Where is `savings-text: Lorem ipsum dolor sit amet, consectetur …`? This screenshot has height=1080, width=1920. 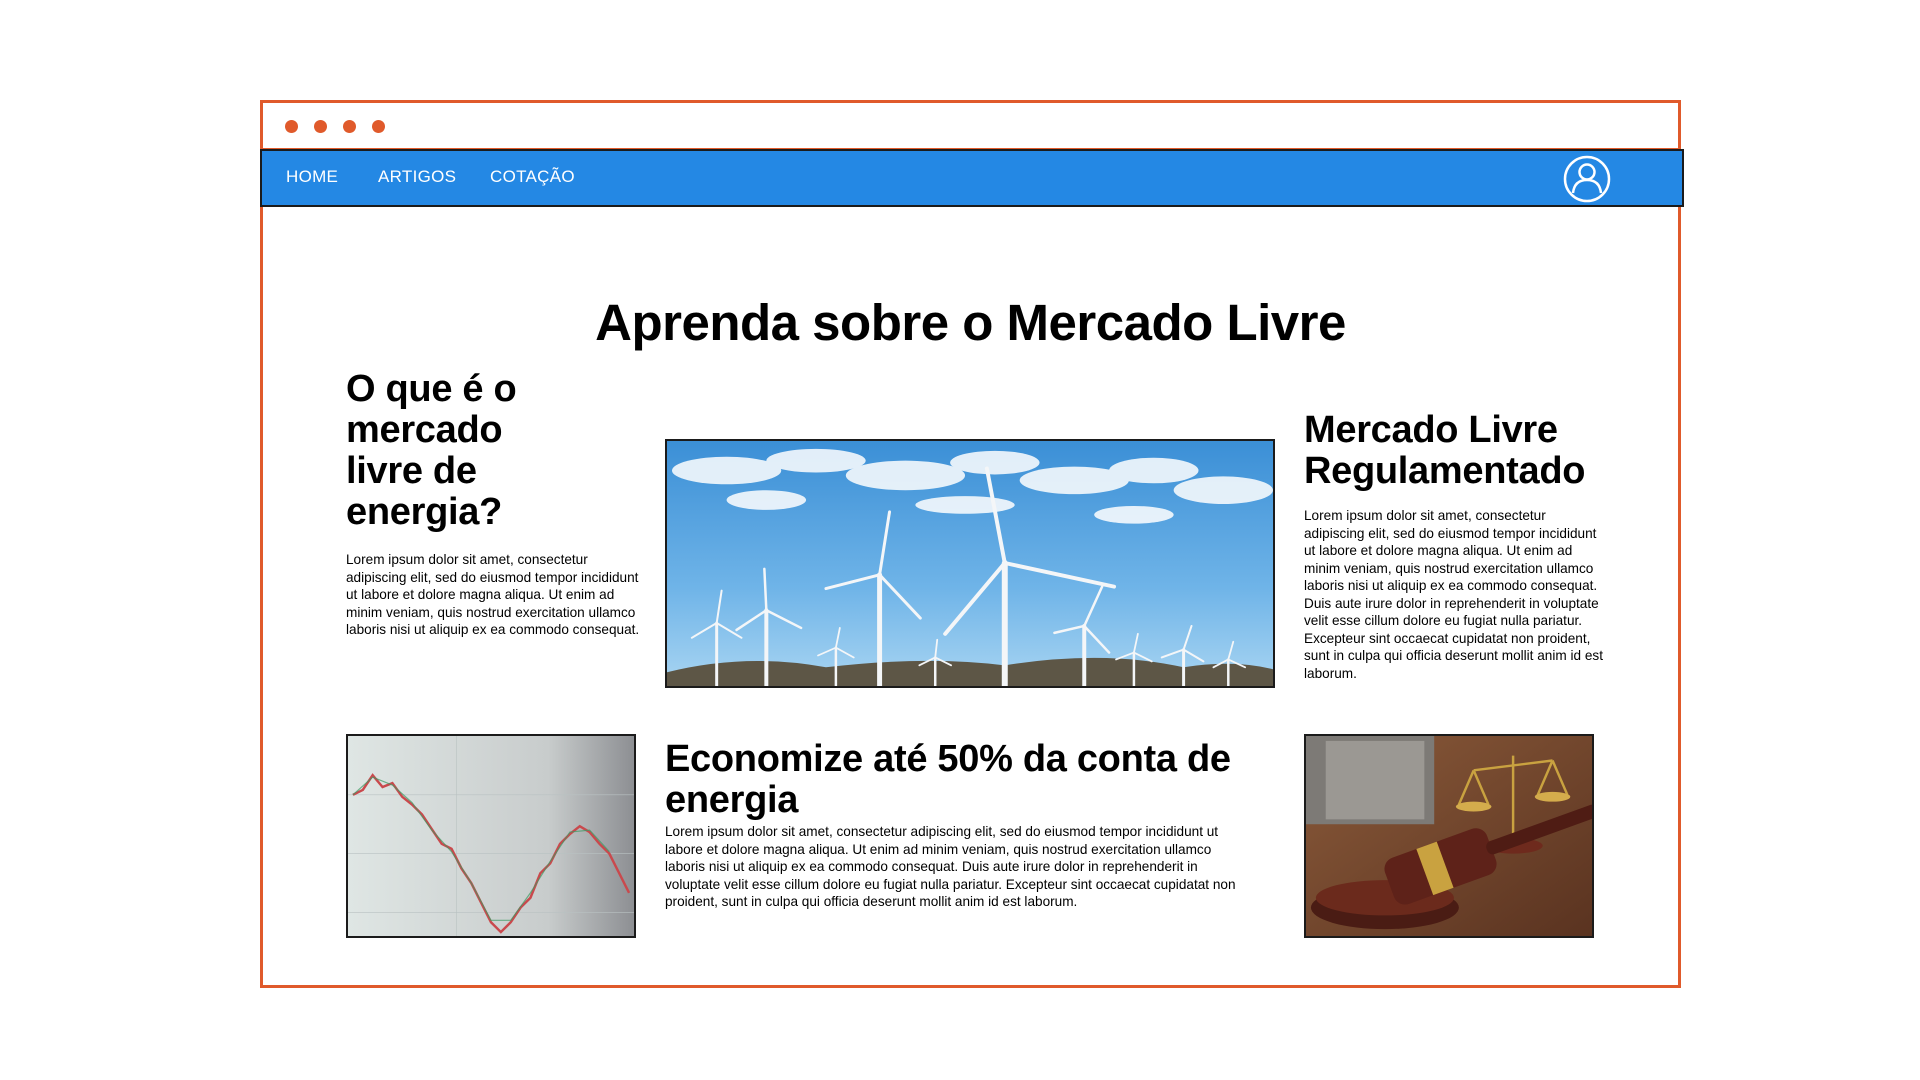
savings-text: Lorem ipsum dolor sit amet, consectetur … is located at coordinates (950, 866).